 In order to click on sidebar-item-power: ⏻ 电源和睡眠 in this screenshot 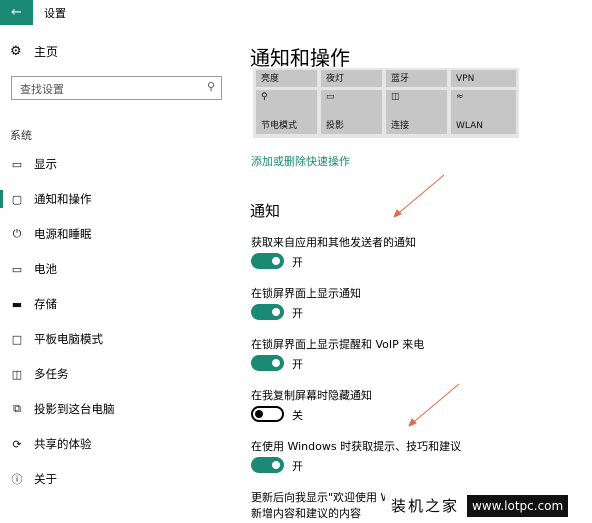, I will do `click(116, 234)`.